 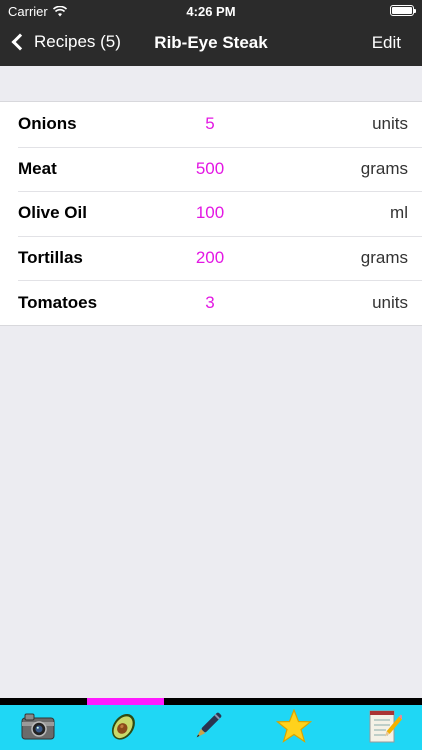 I want to click on ingredient-row: Olive Oil 100 ml, so click(x=211, y=213).